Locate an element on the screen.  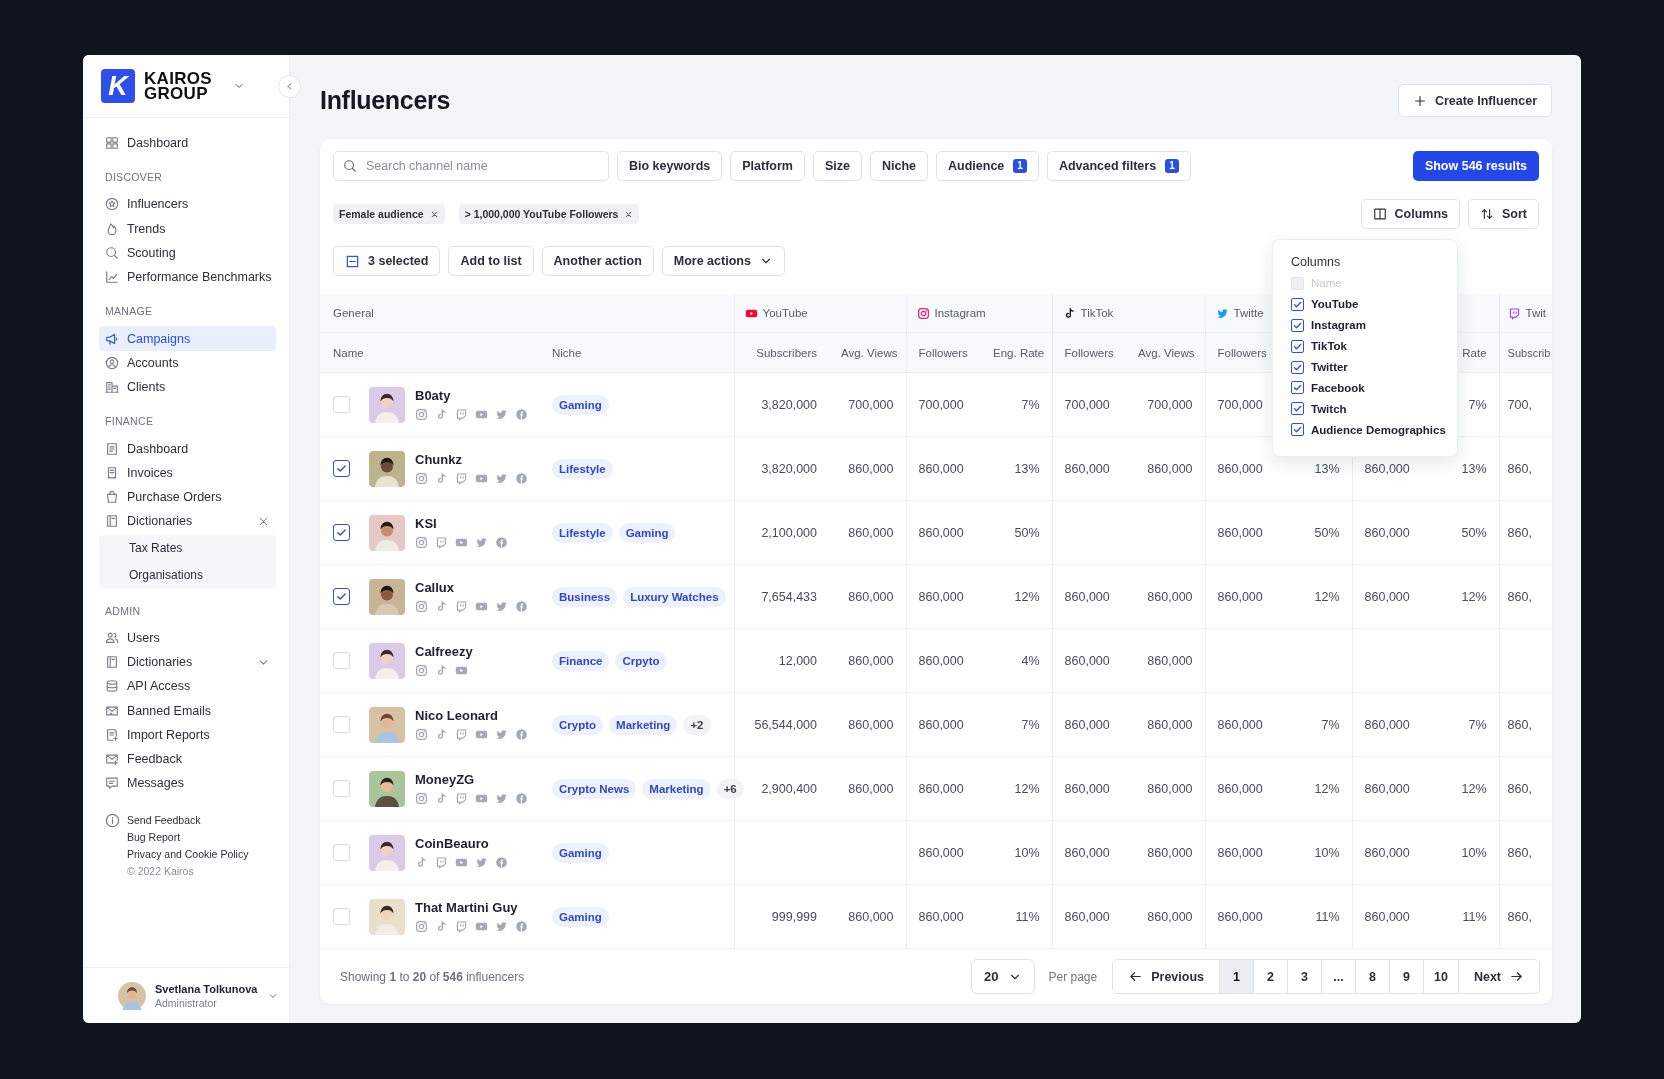
column-header: Name is located at coordinates (430, 352).